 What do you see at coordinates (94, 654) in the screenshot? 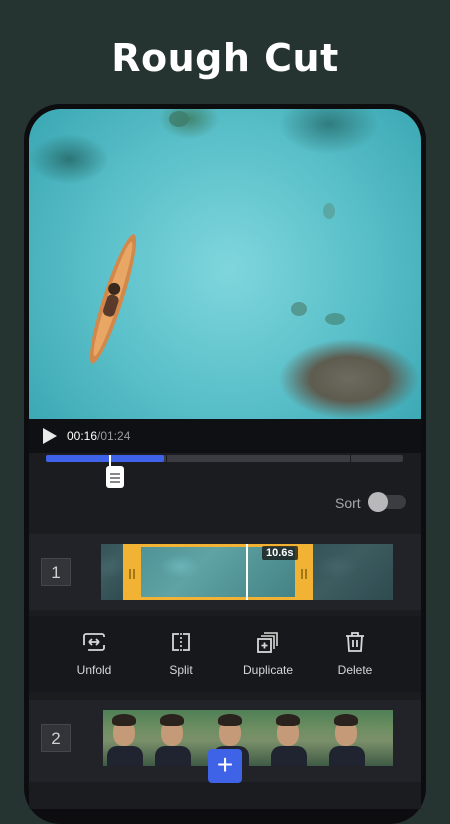
I see `unfold-button: Unfold` at bounding box center [94, 654].